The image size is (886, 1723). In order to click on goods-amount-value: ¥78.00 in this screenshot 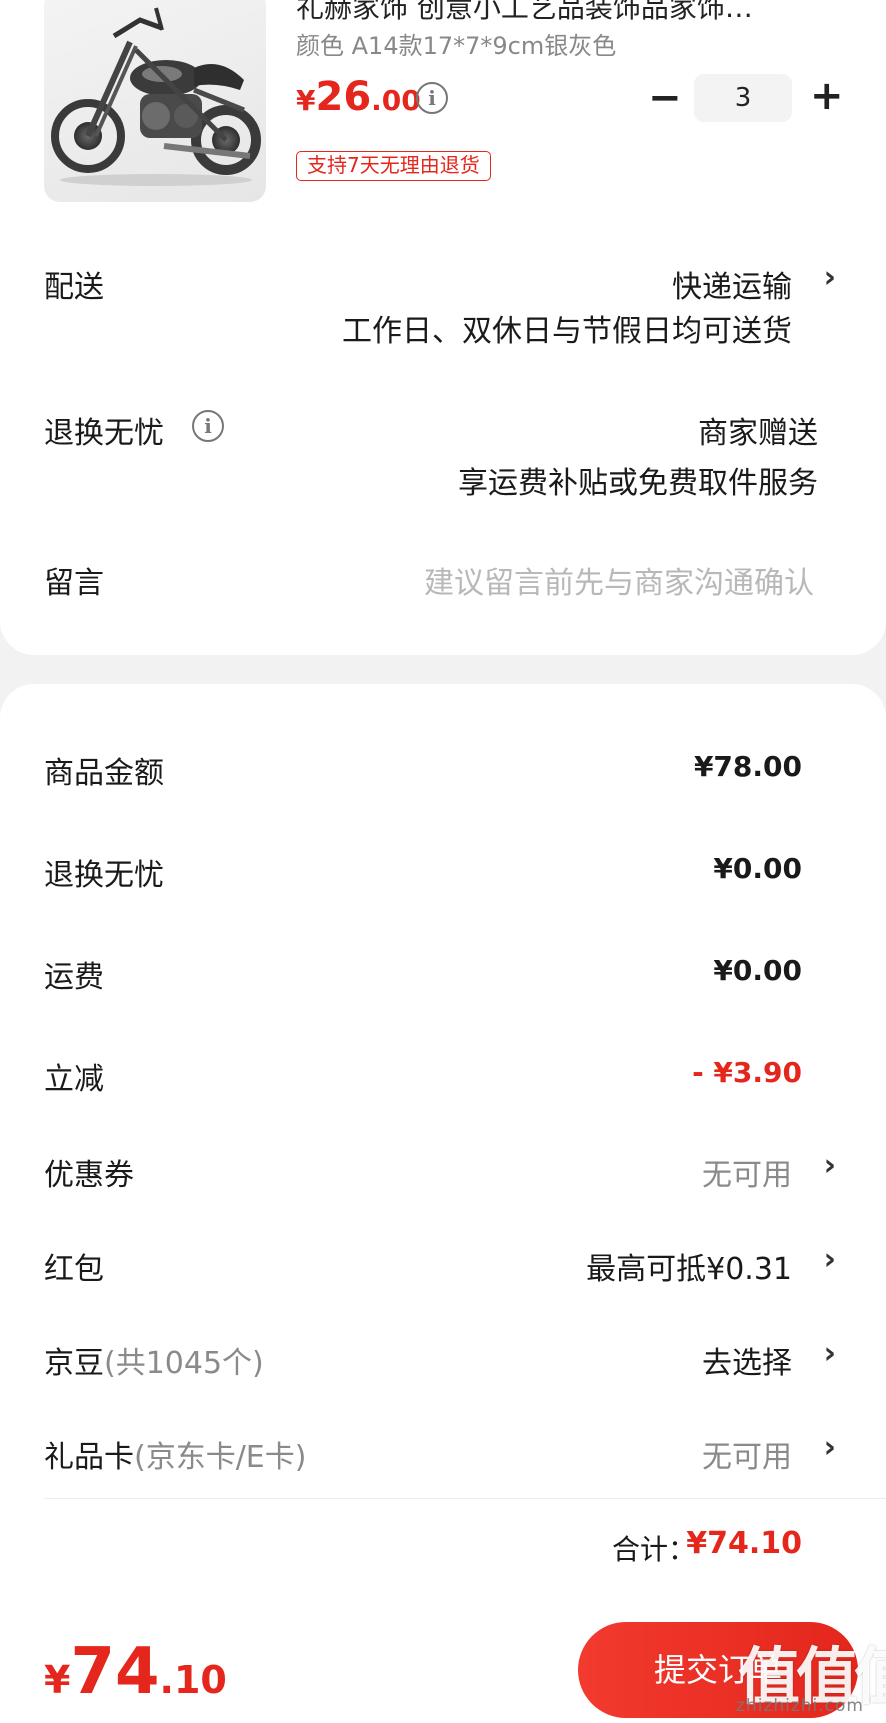, I will do `click(747, 766)`.